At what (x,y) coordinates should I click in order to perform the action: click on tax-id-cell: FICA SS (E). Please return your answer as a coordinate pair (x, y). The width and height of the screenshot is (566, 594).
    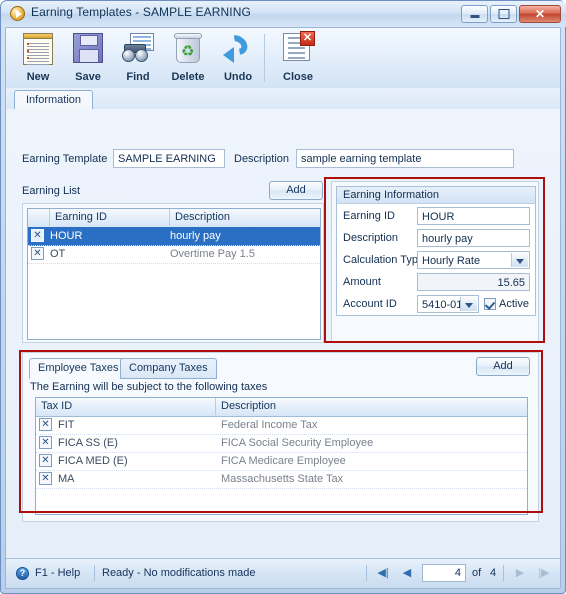
    Looking at the image, I should click on (88, 443).